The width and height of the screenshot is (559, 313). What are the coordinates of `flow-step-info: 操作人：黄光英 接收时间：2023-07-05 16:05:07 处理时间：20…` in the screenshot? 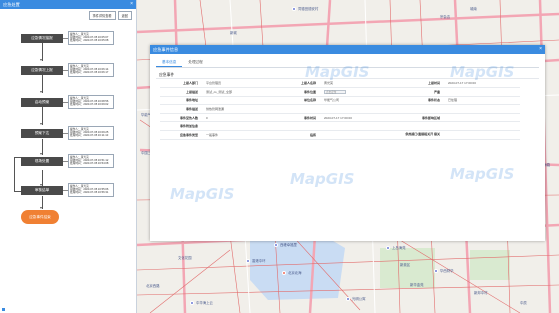 It's located at (91, 38).